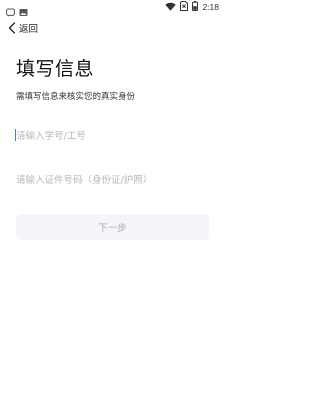  Describe the element at coordinates (55, 69) in the screenshot. I see `page-title: 填写信息` at that location.